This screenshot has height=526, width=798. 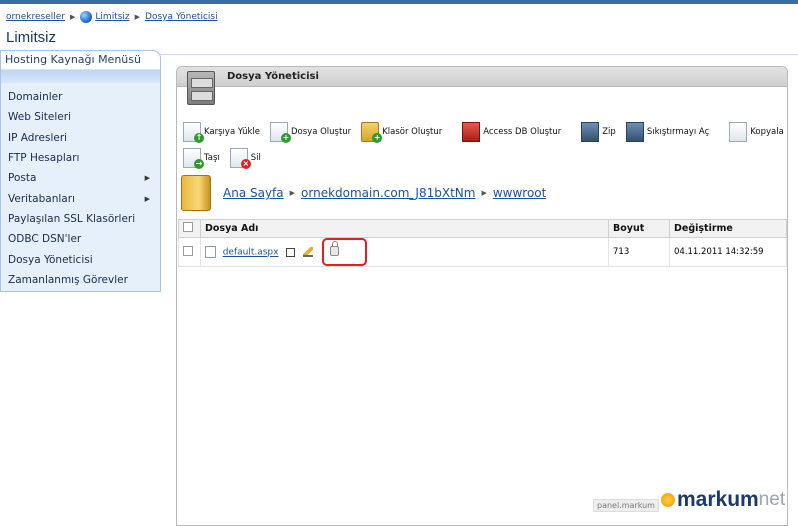 What do you see at coordinates (45, 239) in the screenshot?
I see `sidebar-item-label: ODBC DSN'ler` at bounding box center [45, 239].